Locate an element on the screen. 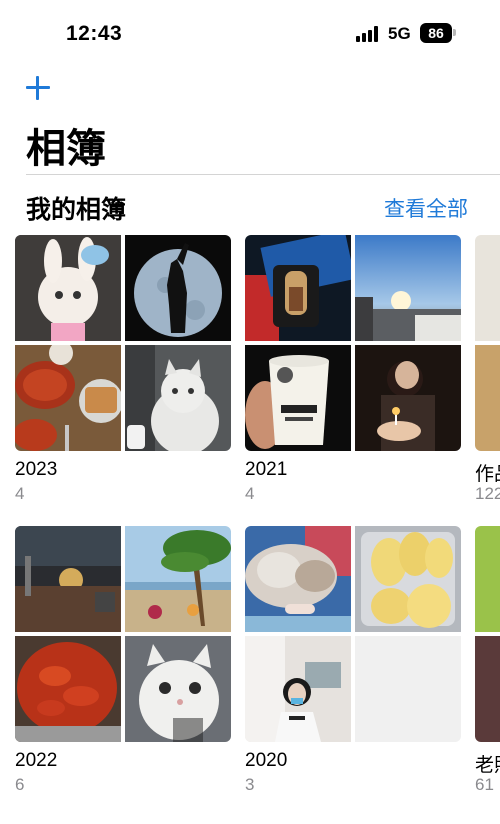  network-type: 5G is located at coordinates (399, 33).